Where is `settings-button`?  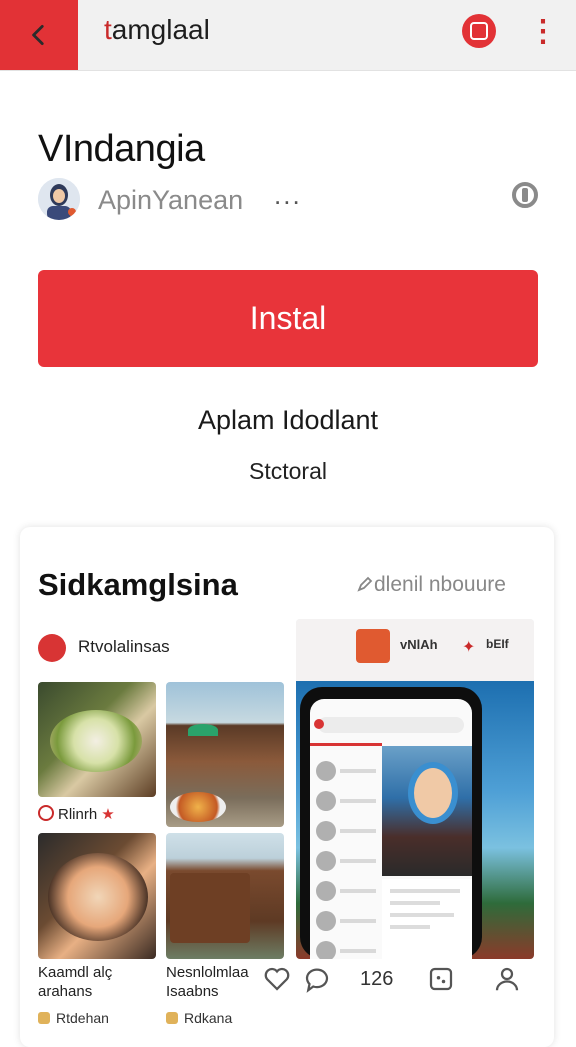 settings-button is located at coordinates (525, 195).